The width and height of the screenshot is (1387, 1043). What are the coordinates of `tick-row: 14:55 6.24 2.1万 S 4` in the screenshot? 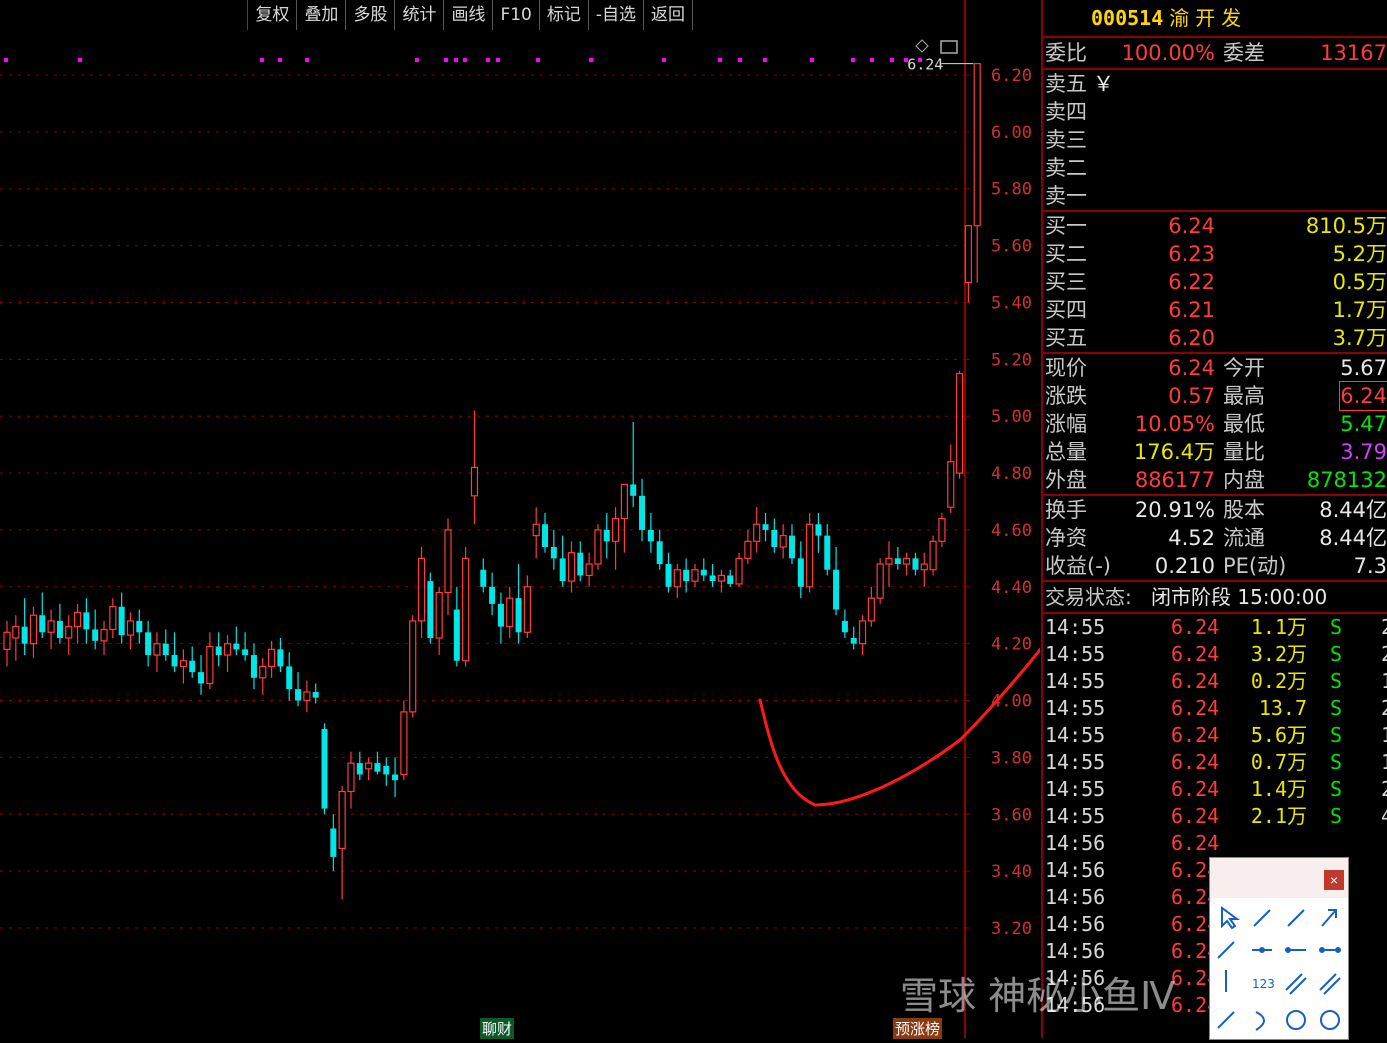 It's located at (1215, 816).